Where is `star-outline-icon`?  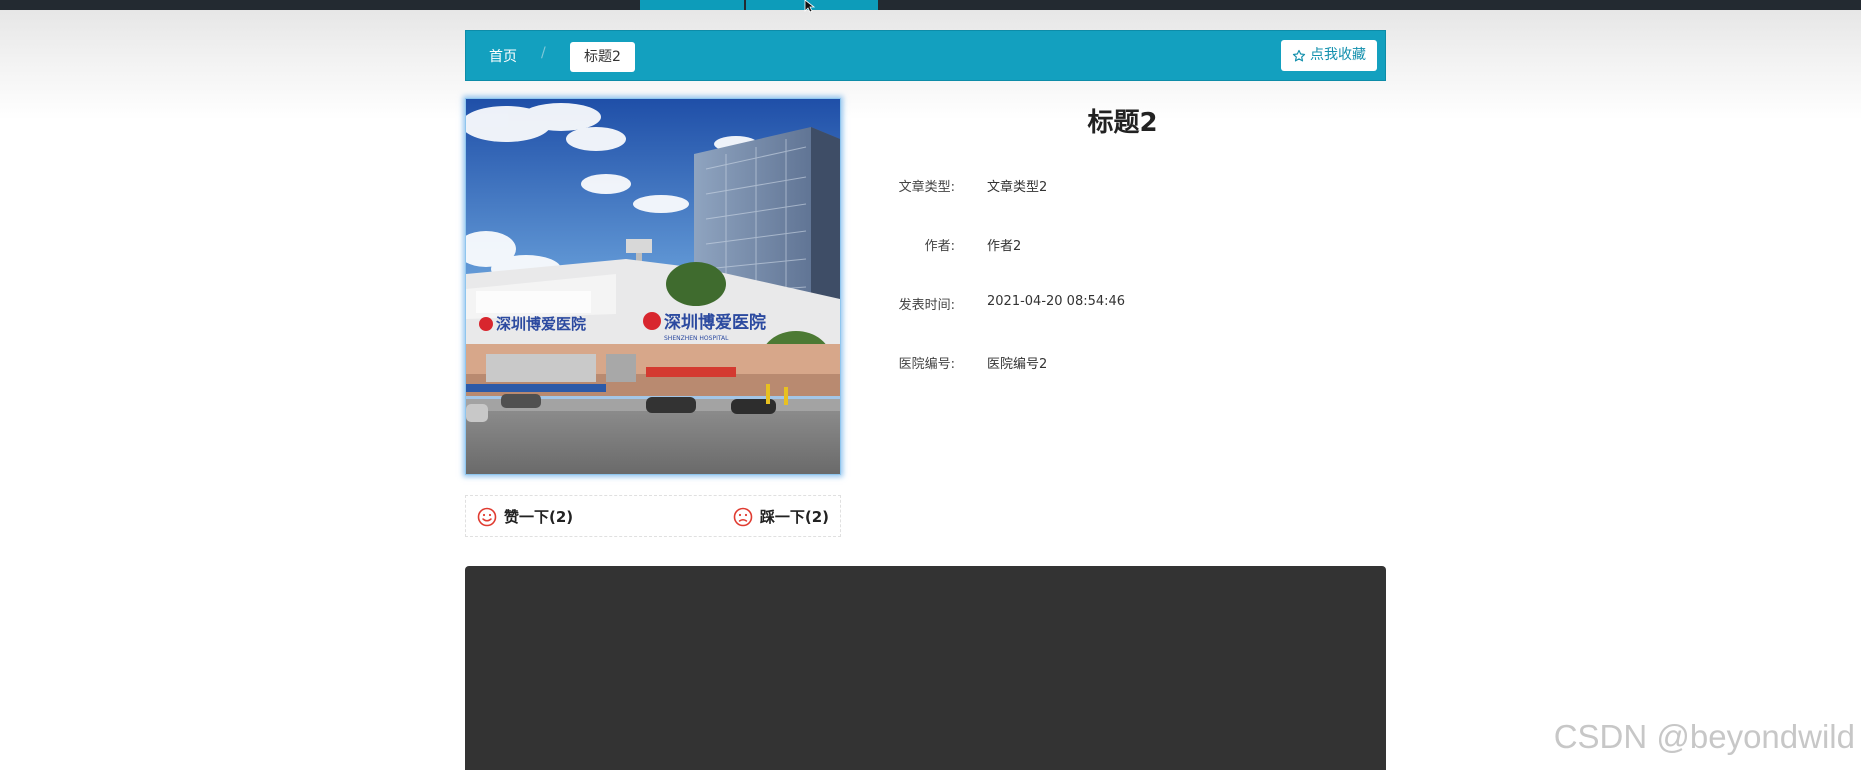
star-outline-icon is located at coordinates (1299, 55).